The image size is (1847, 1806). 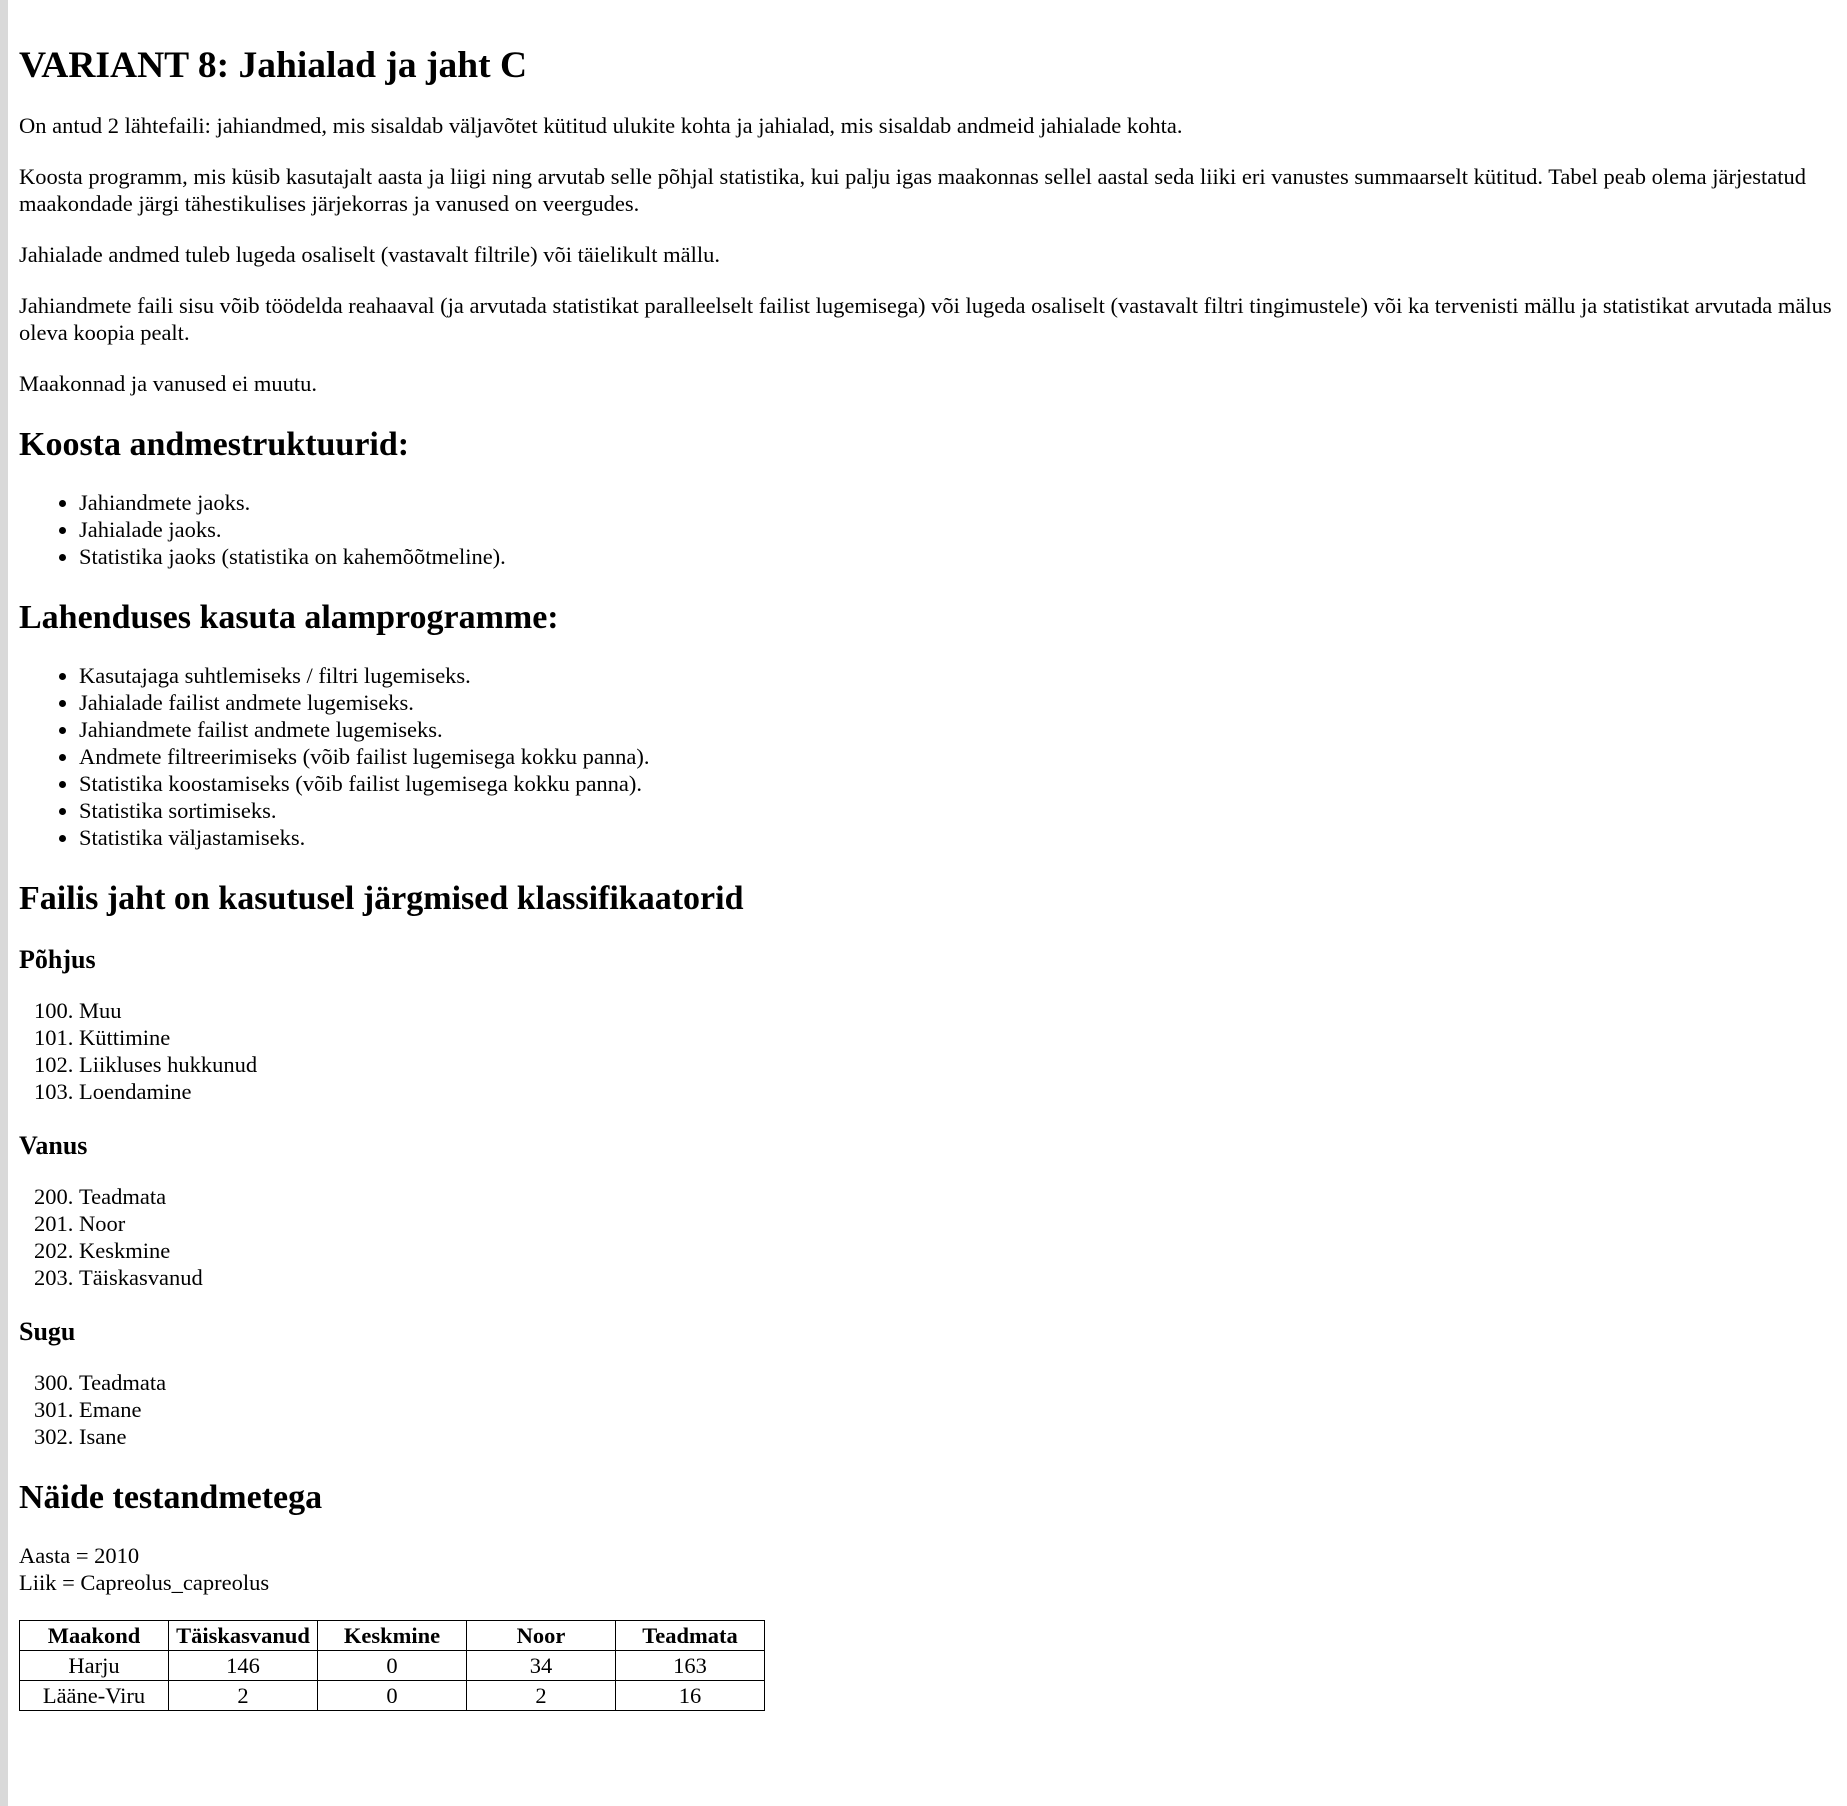 I want to click on table-cell: Lääne-Viru, so click(x=94, y=1695).